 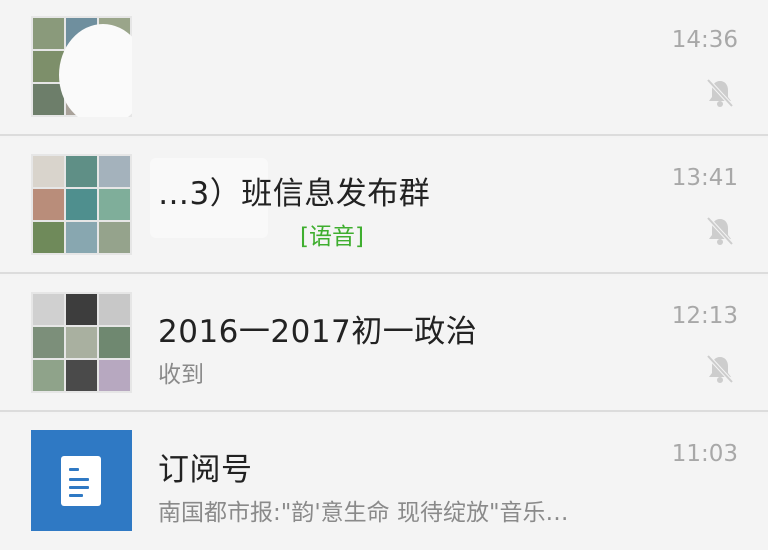 I want to click on chat-preview: 收到, so click(x=181, y=375).